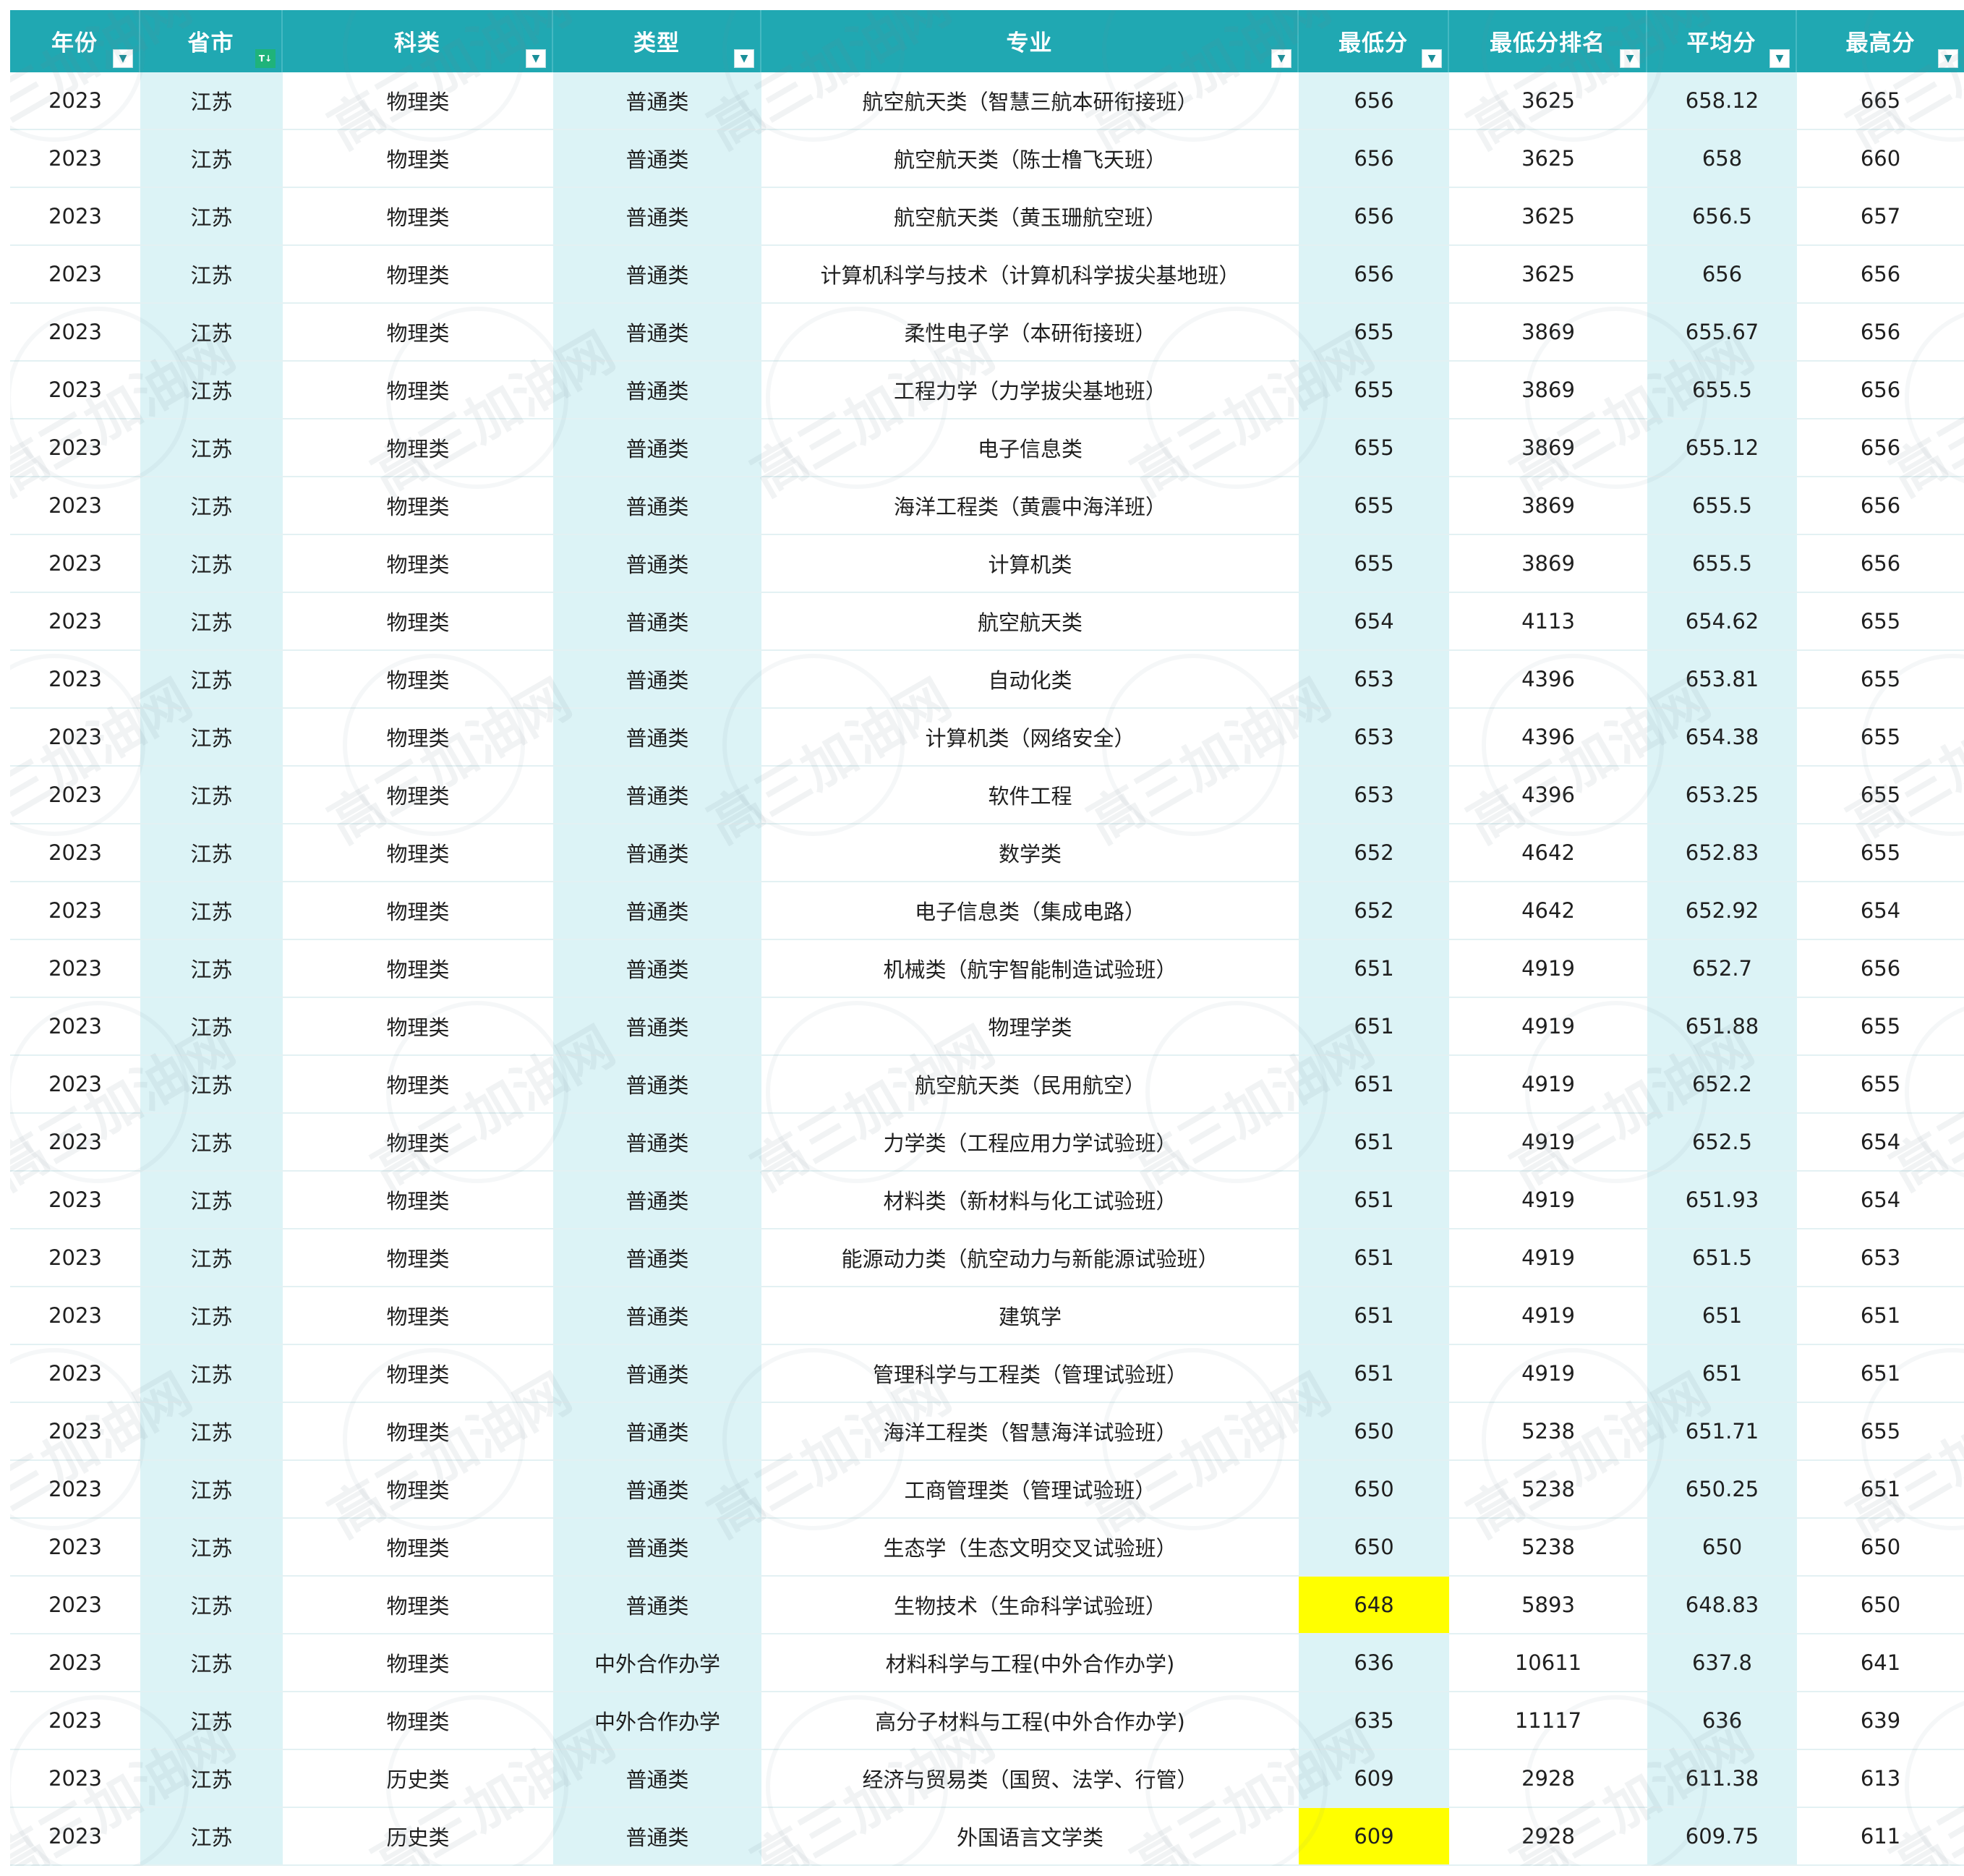  Describe the element at coordinates (1880, 1143) in the screenshot. I see `cell-max-score: 654` at that location.